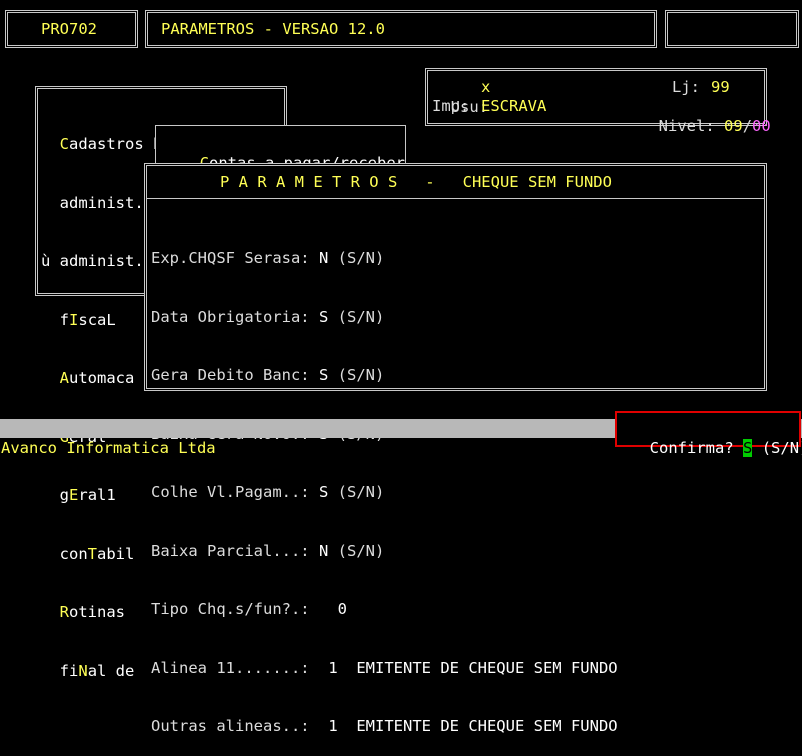 This screenshot has width=802, height=756. What do you see at coordinates (455, 198) in the screenshot?
I see `dialog-title-divider` at bounding box center [455, 198].